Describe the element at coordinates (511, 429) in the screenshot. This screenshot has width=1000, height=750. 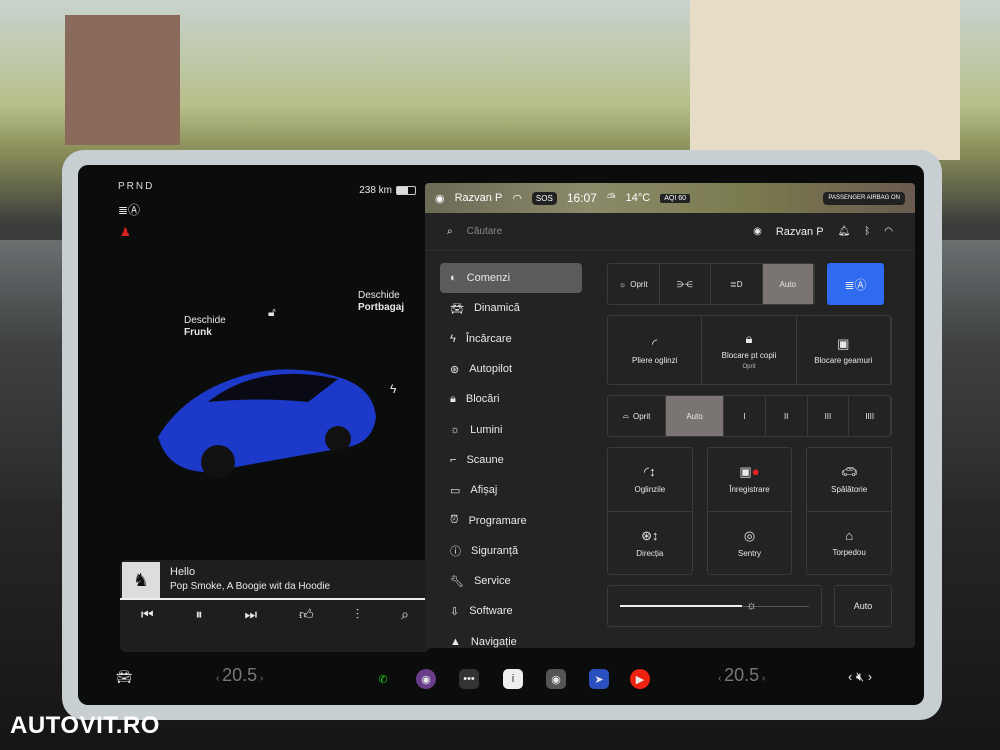
I see `menu-item: ☼ Lumini` at that location.